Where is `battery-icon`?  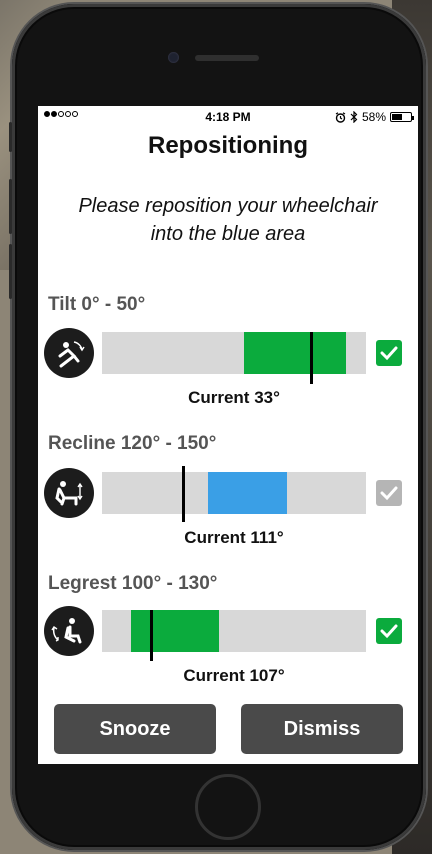
battery-icon is located at coordinates (402, 117).